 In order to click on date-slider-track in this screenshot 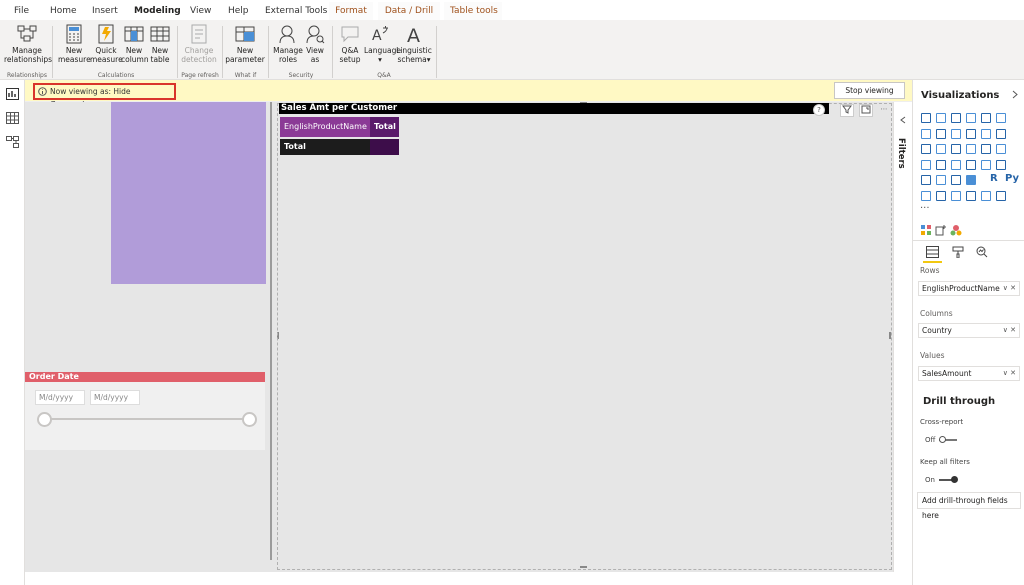, I will do `click(150, 419)`.